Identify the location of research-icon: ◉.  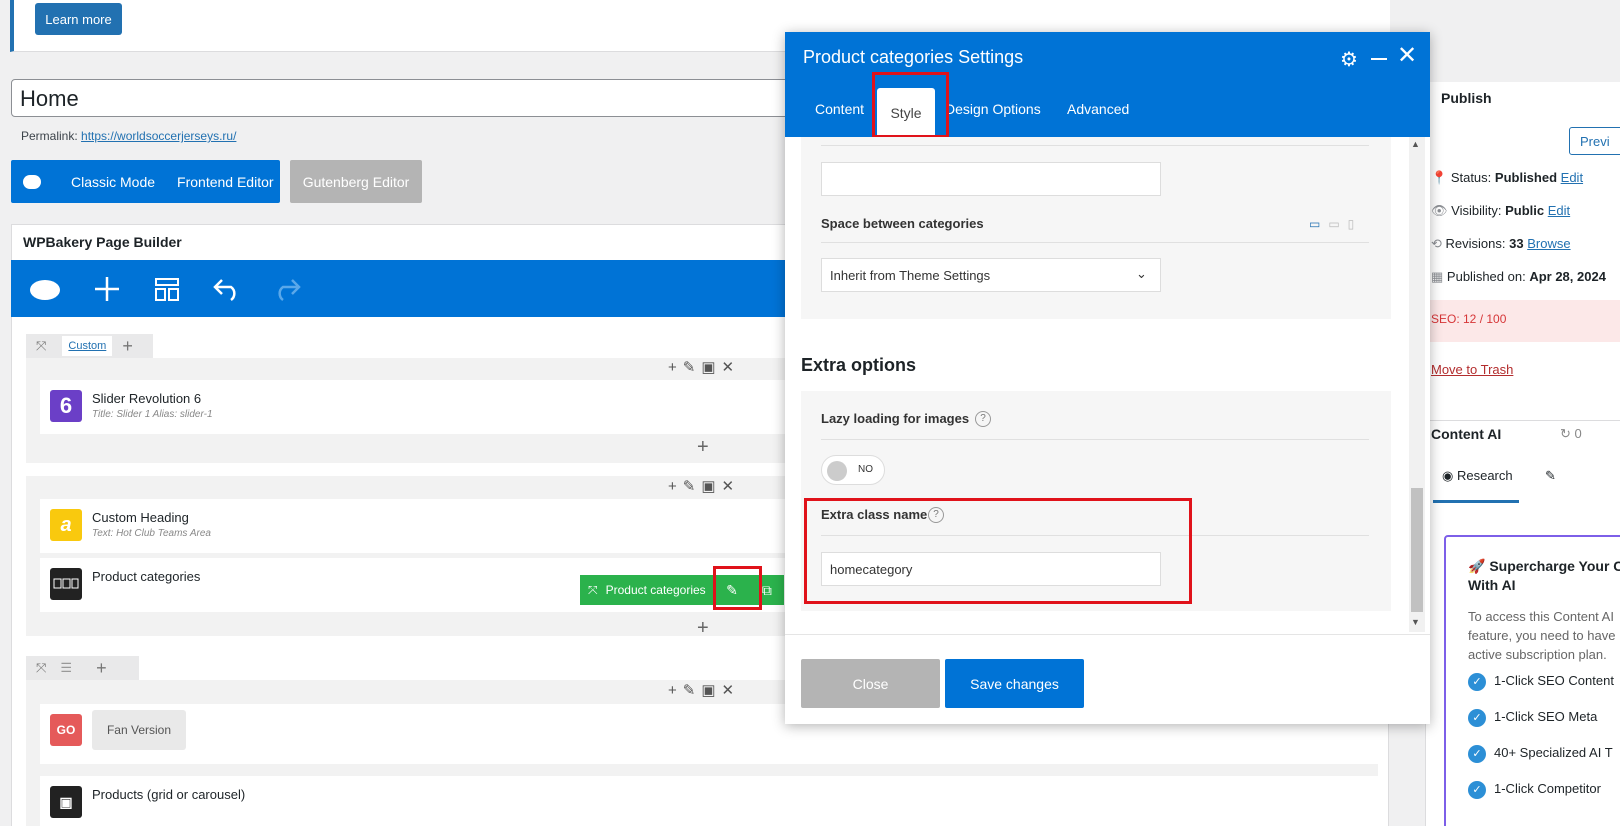
(1448, 475).